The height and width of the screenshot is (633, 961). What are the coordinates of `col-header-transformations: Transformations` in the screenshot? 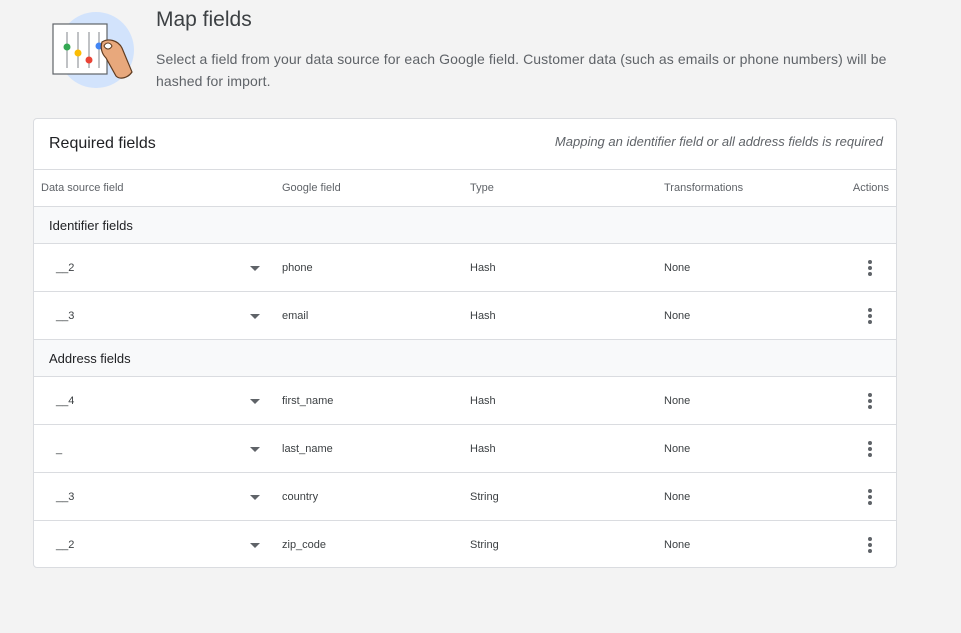 It's located at (704, 188).